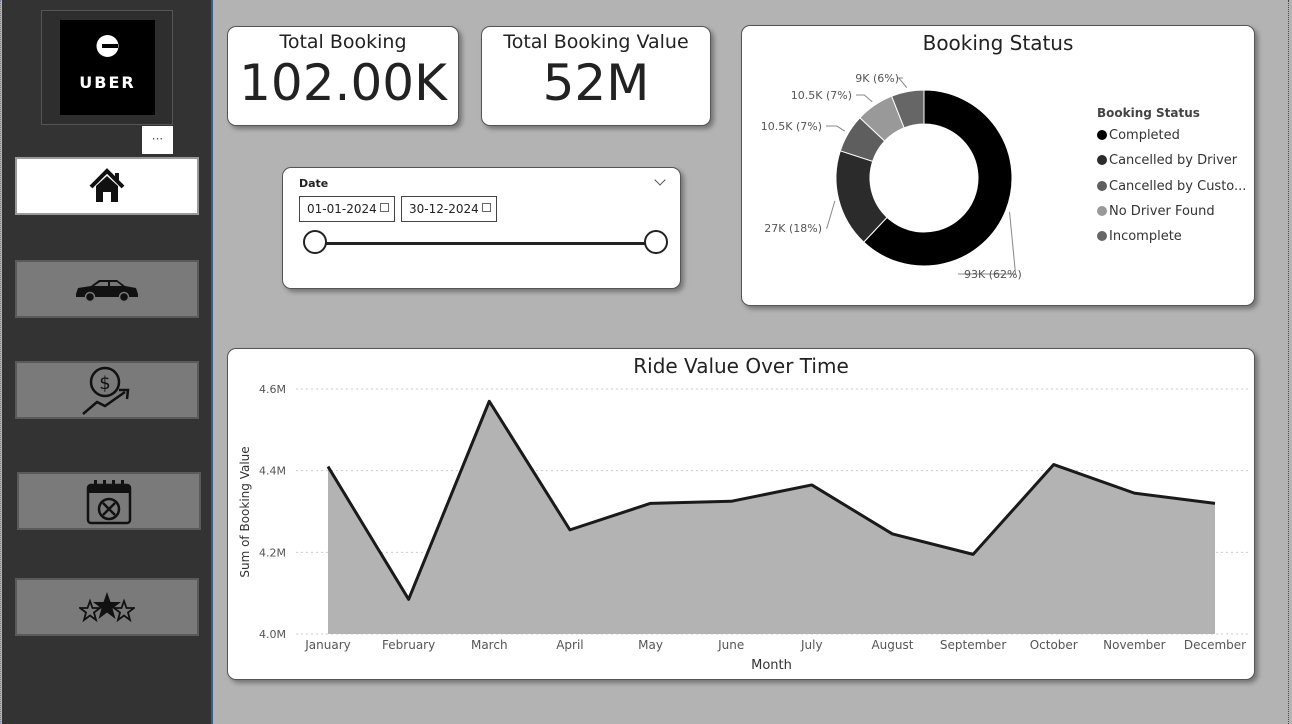 Image resolution: width=1292 pixels, height=724 pixels. What do you see at coordinates (892, 645) in the screenshot?
I see `x-tick-label: August` at bounding box center [892, 645].